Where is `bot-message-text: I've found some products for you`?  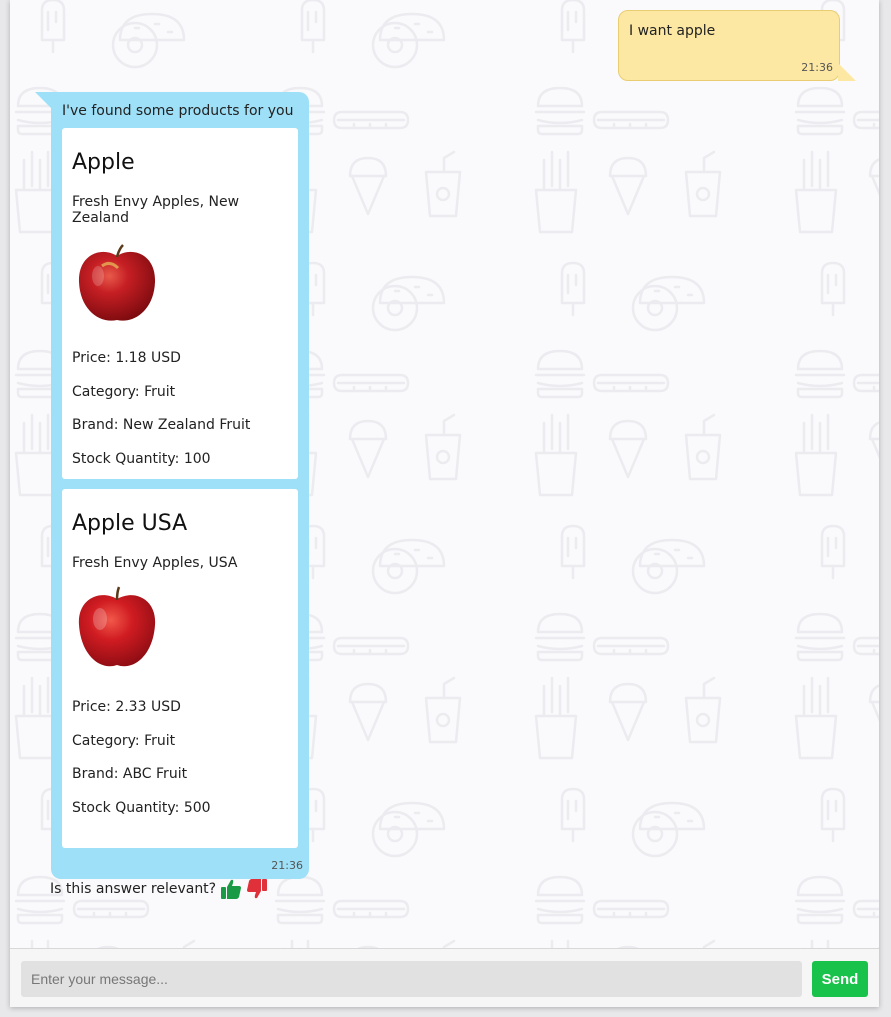
bot-message-text: I've found some products for you is located at coordinates (178, 111).